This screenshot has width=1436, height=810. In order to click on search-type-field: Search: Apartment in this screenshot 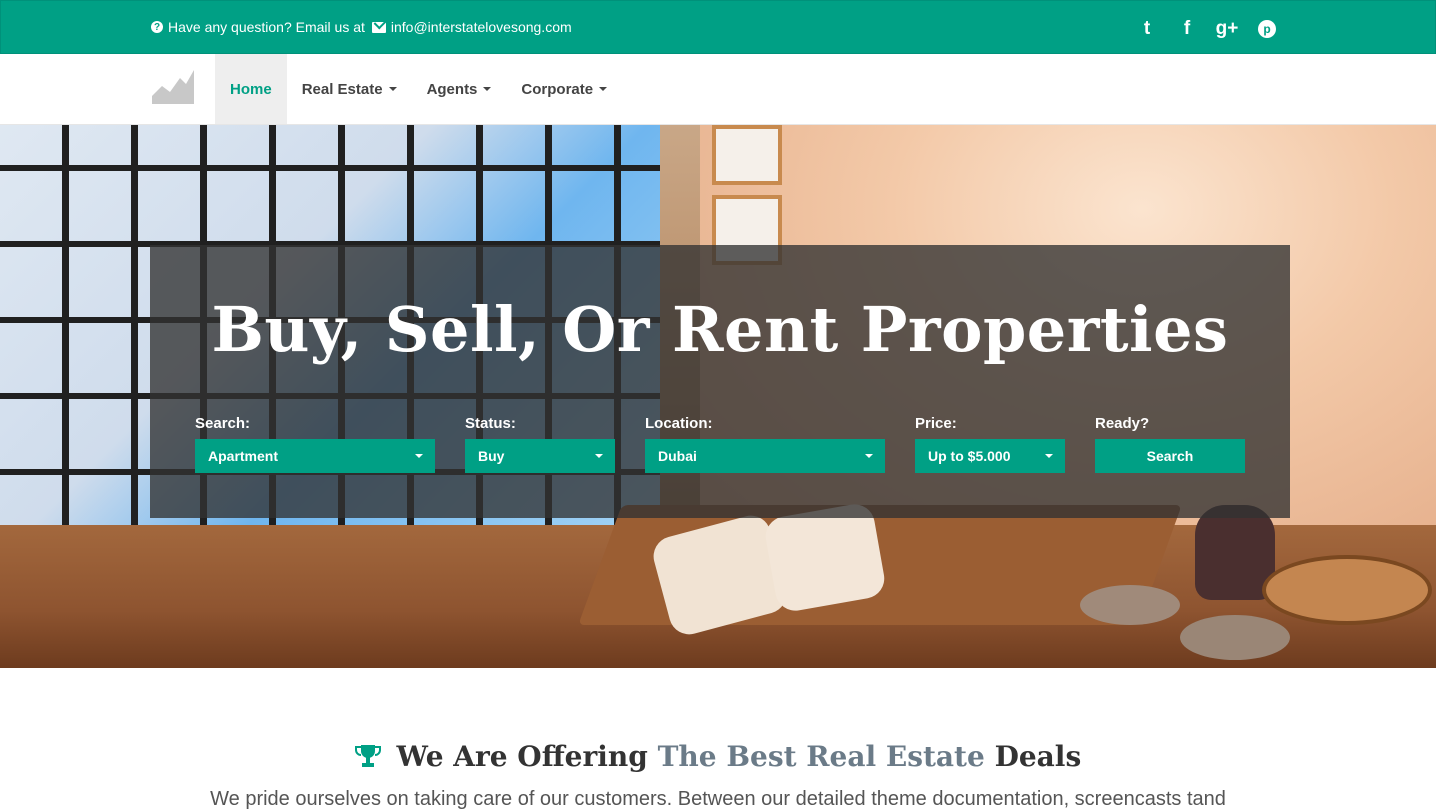, I will do `click(315, 444)`.